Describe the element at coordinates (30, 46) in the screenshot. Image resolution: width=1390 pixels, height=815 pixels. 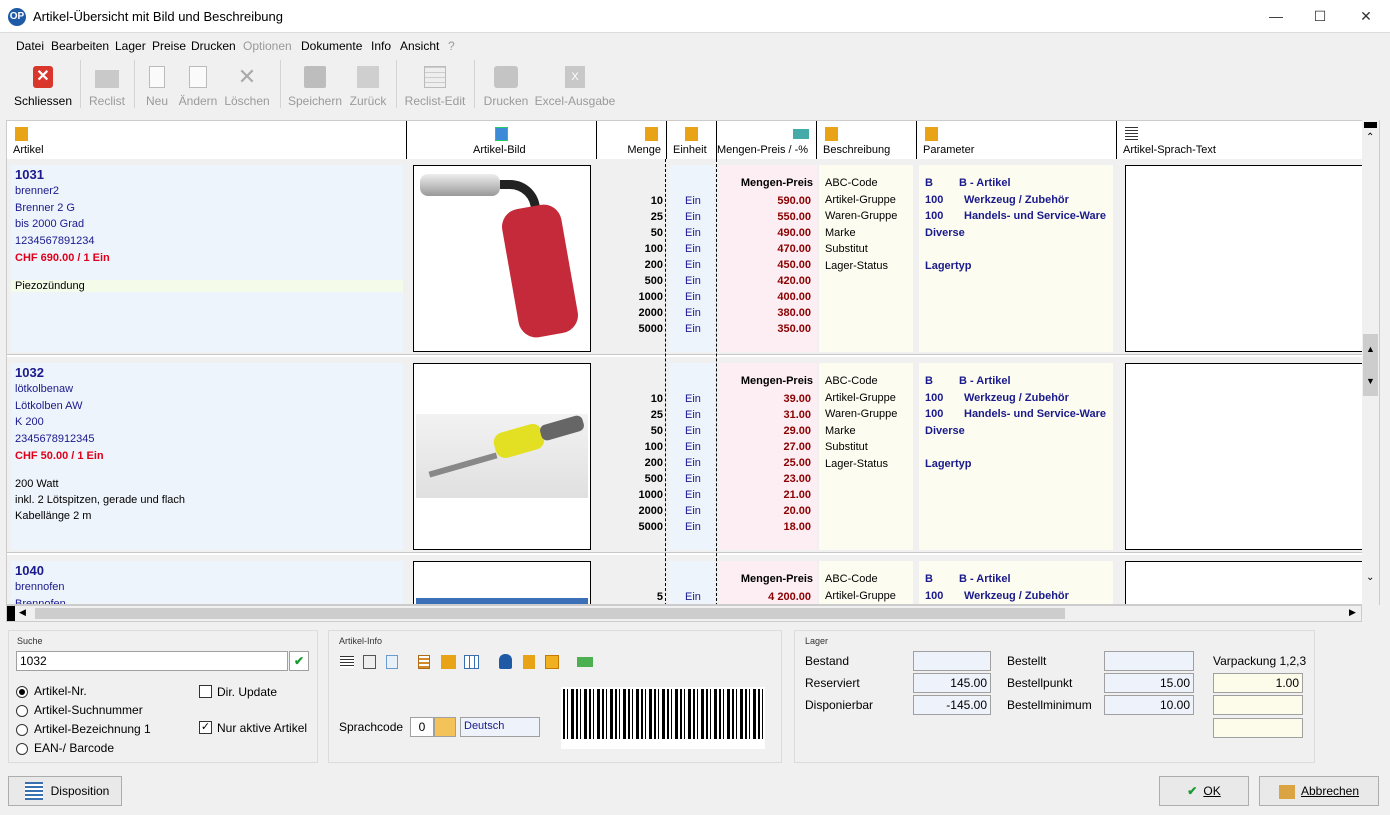
I see `menu-datei: Datei` at that location.